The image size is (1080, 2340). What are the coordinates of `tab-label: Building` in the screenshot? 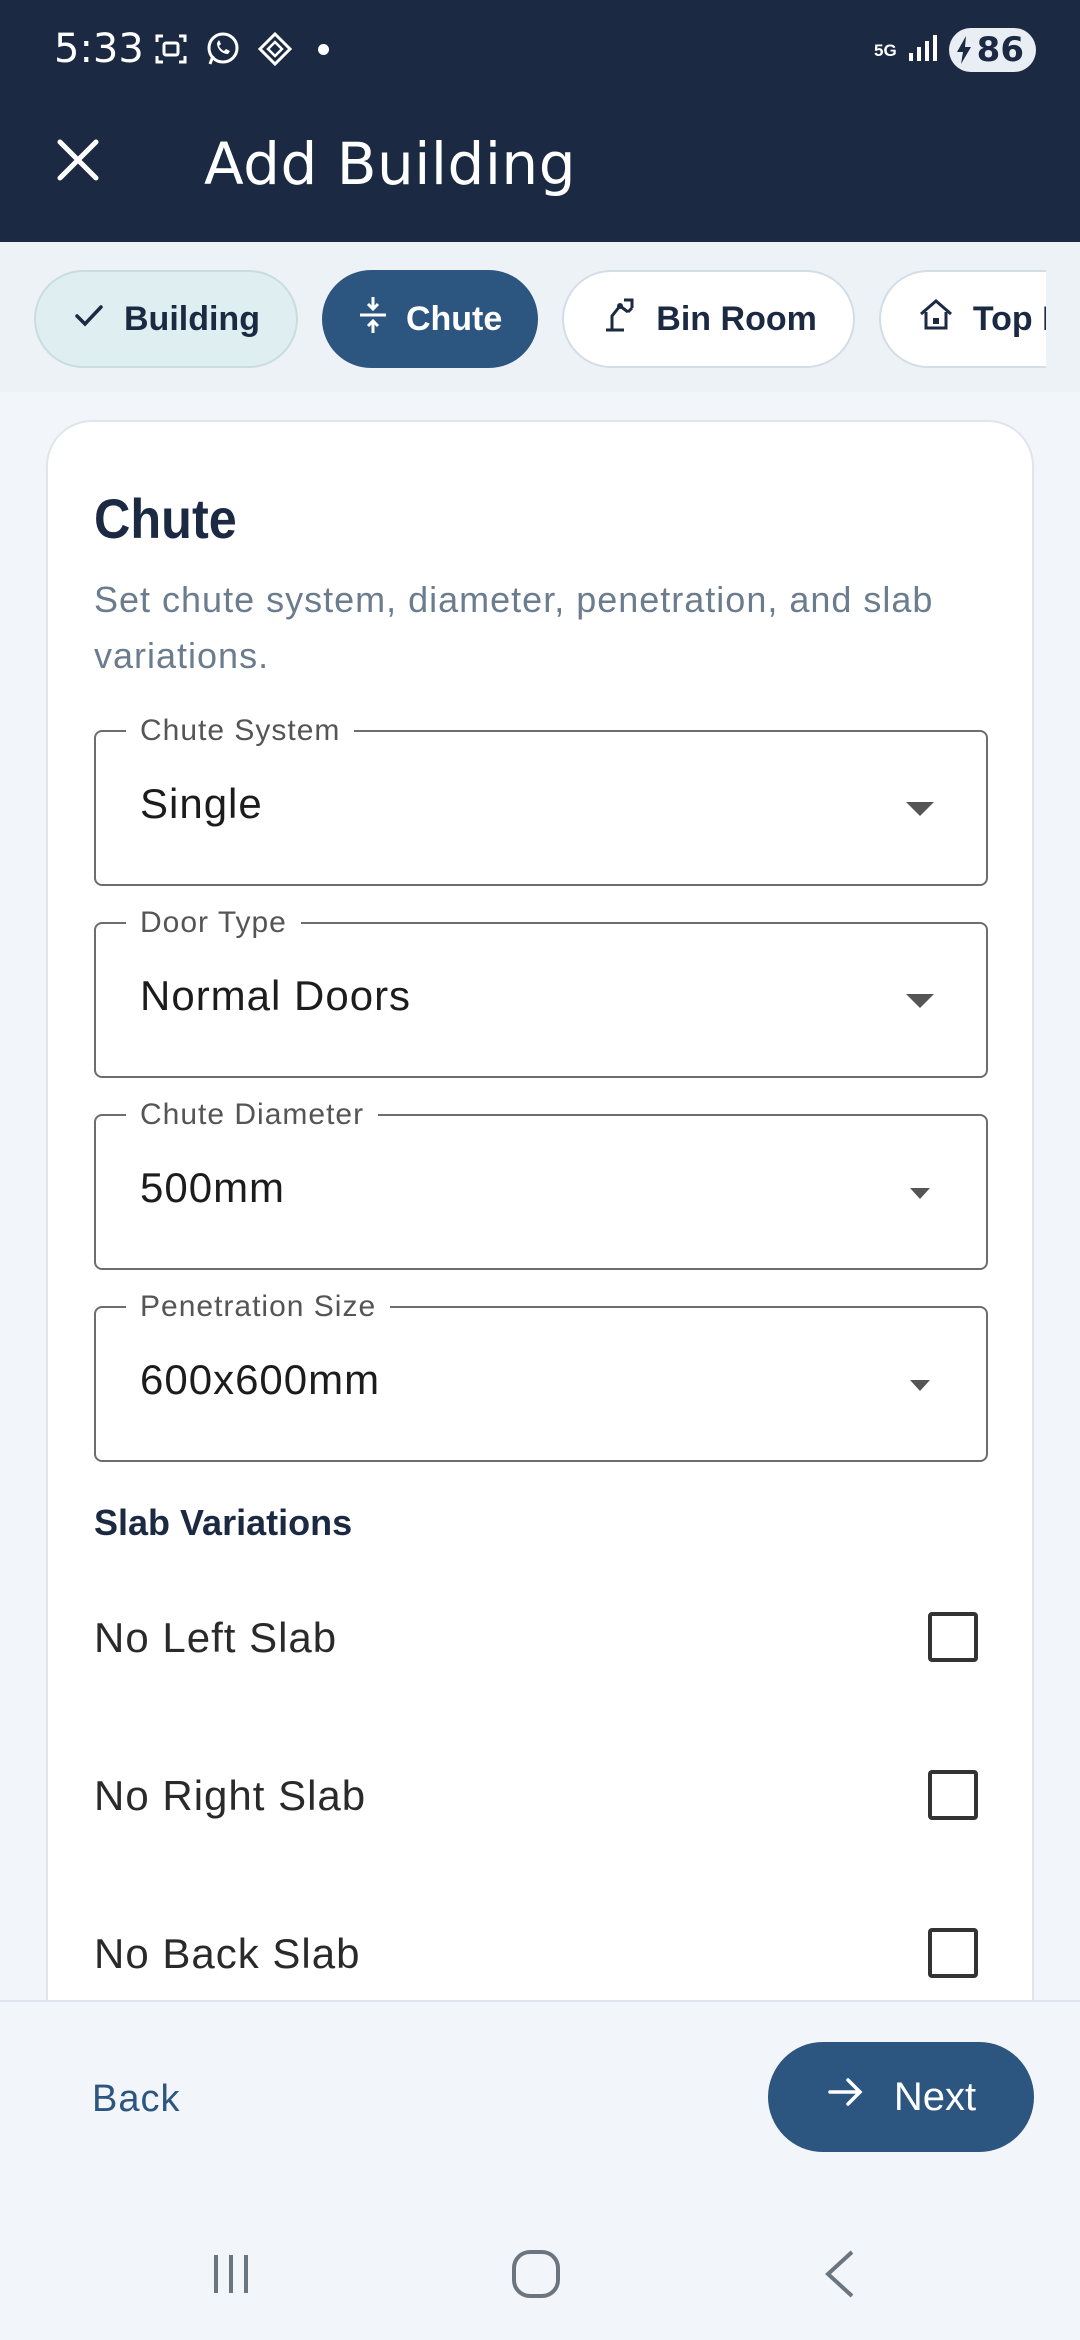 It's located at (192, 318).